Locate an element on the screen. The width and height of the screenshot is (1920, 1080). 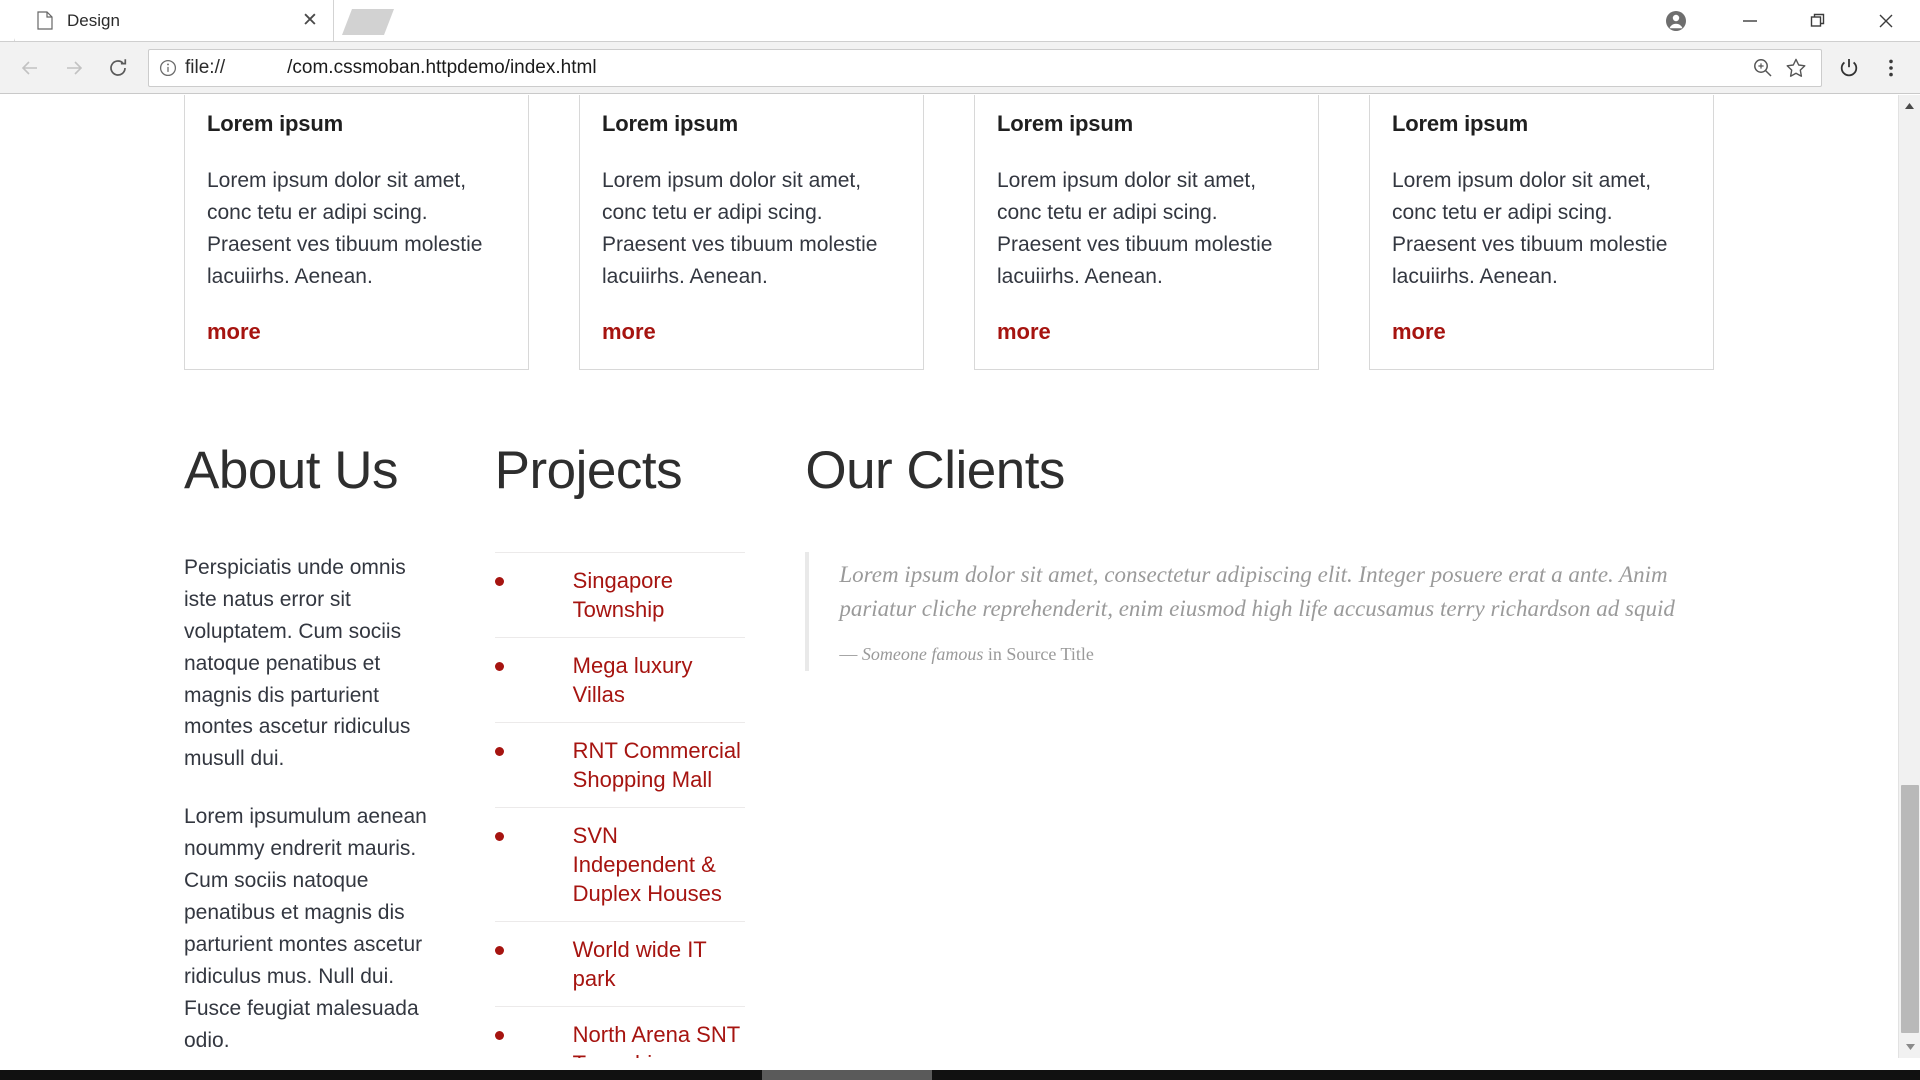
profile-avatar-icon is located at coordinates (1676, 21).